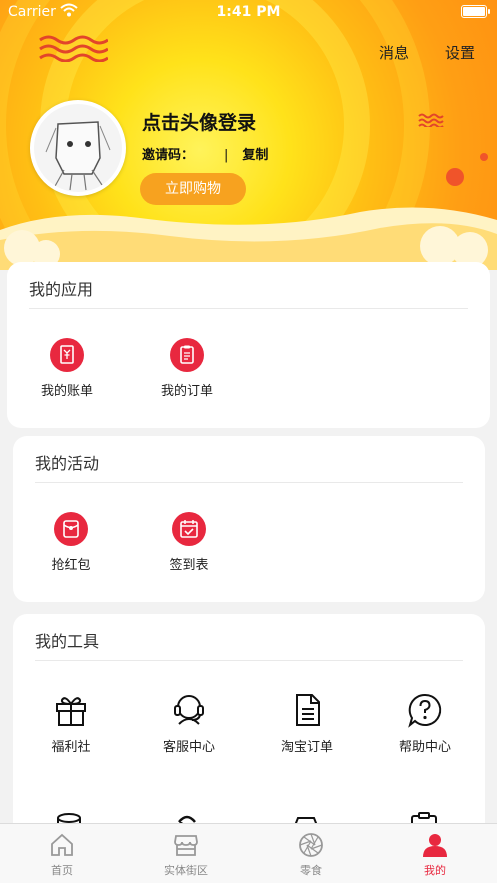 This screenshot has height=883, width=497. What do you see at coordinates (424, 747) in the screenshot?
I see `help-center-label: 帮助中心` at bounding box center [424, 747].